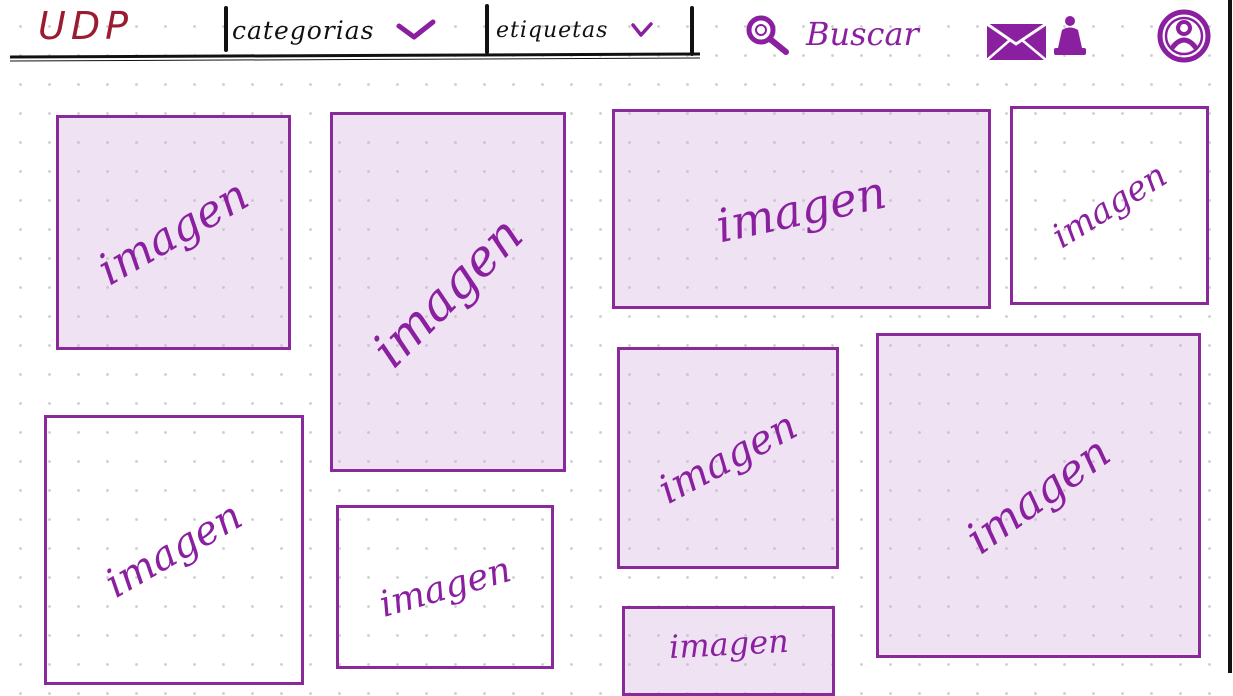 The image size is (1233, 696). What do you see at coordinates (766, 34) in the screenshot?
I see `search-icon` at bounding box center [766, 34].